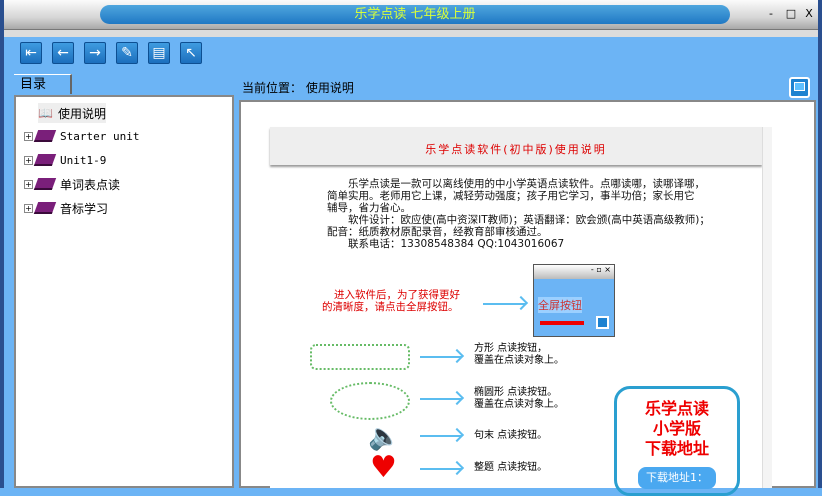 The width and height of the screenshot is (822, 496). I want to click on promo-box: 乐学点读 小学版 下载地址 下载地址1：, so click(677, 441).